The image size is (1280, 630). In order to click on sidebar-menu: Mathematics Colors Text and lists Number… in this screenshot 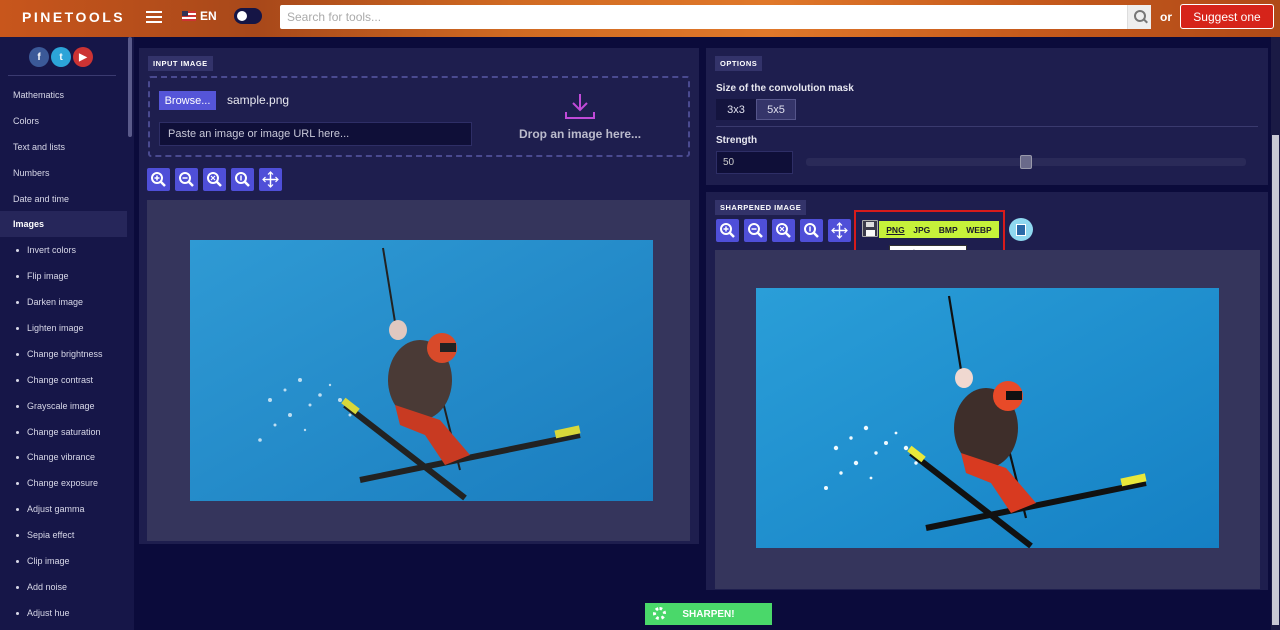, I will do `click(63, 354)`.